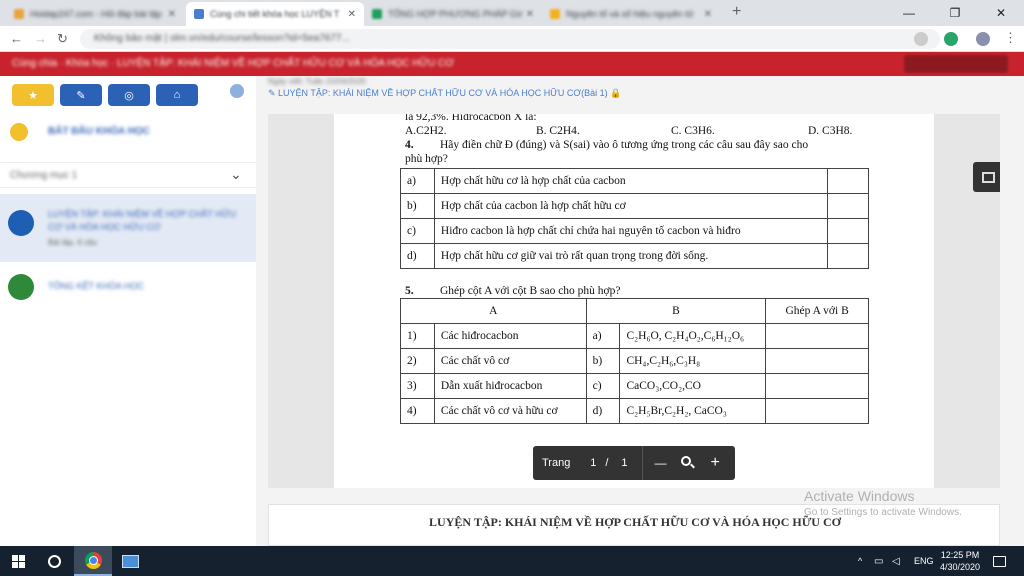 The width and height of the screenshot is (1024, 576). What do you see at coordinates (95, 14) in the screenshot?
I see `browser-tab: Hoidap247.com - Hỏi đáp bài tập ✕` at bounding box center [95, 14].